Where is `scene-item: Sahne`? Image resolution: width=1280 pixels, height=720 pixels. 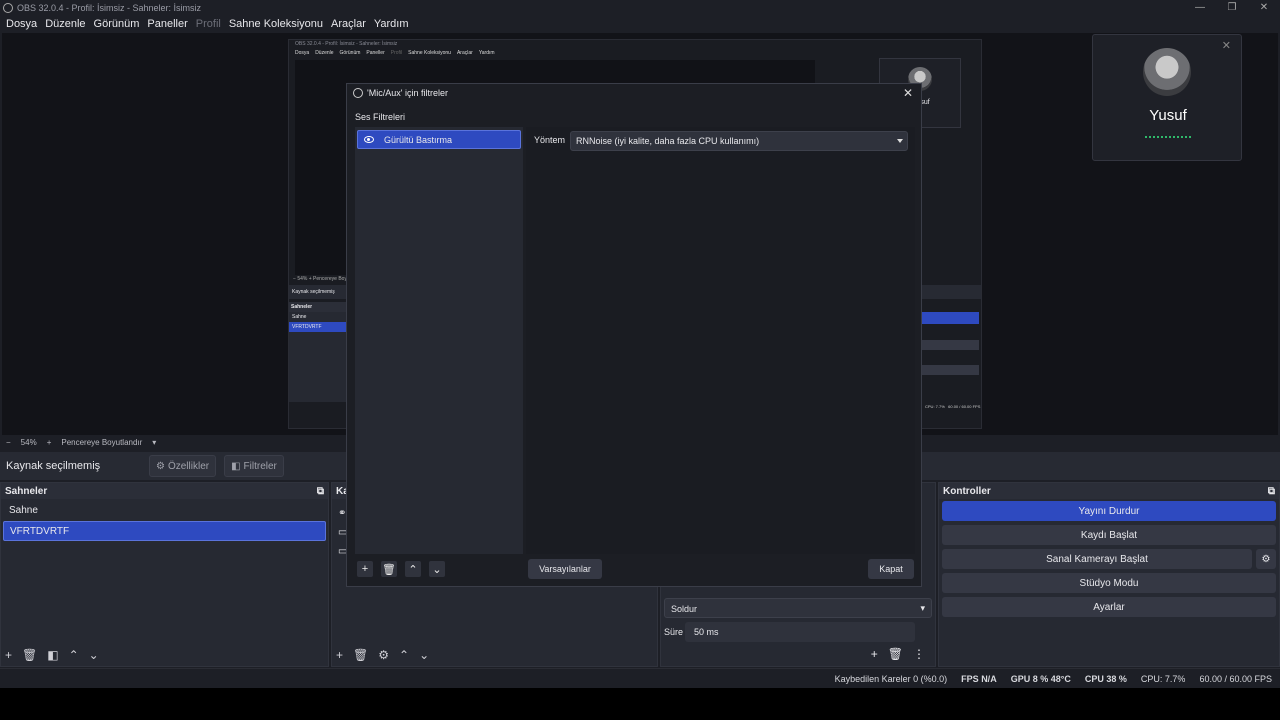
scene-item: Sahne is located at coordinates (164, 510).